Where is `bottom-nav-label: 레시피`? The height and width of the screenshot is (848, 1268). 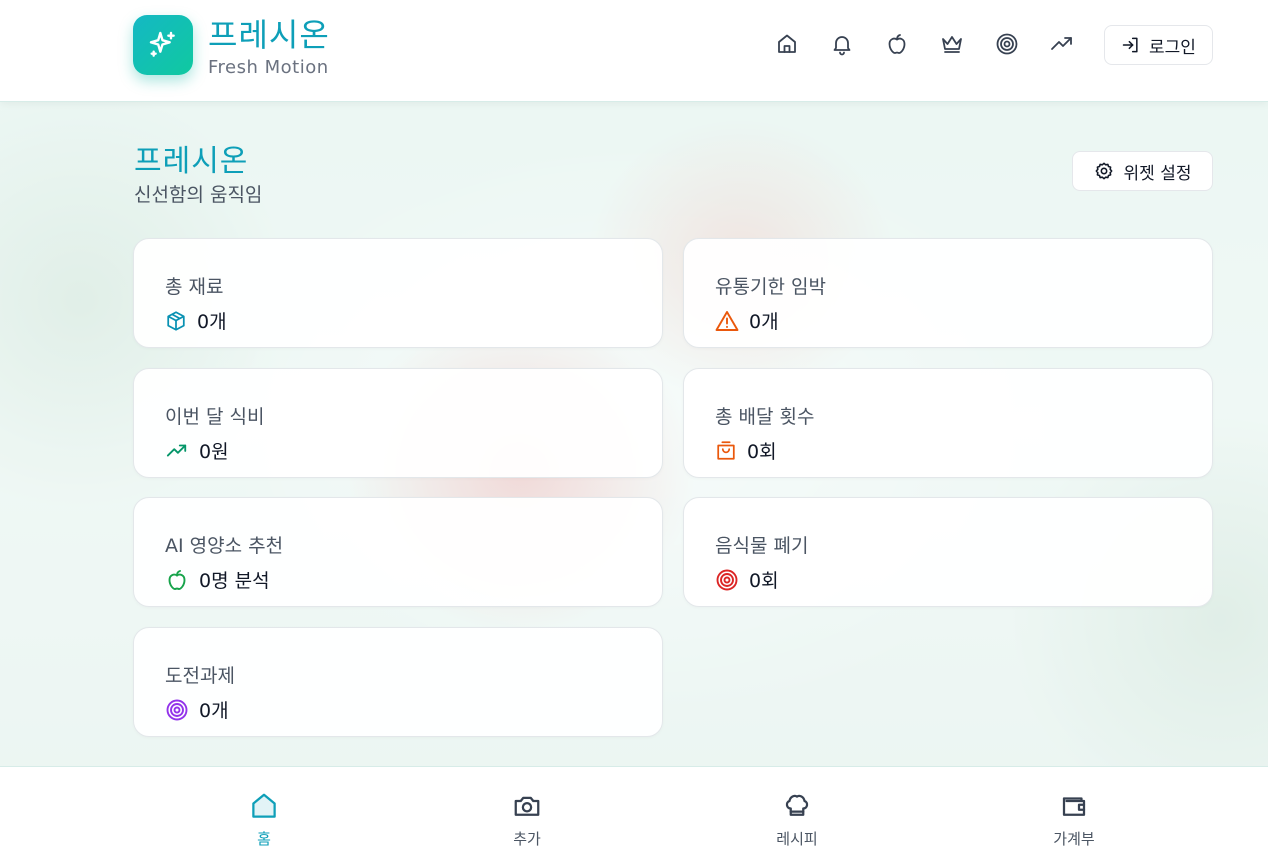
bottom-nav-label: 레시피 is located at coordinates (797, 839).